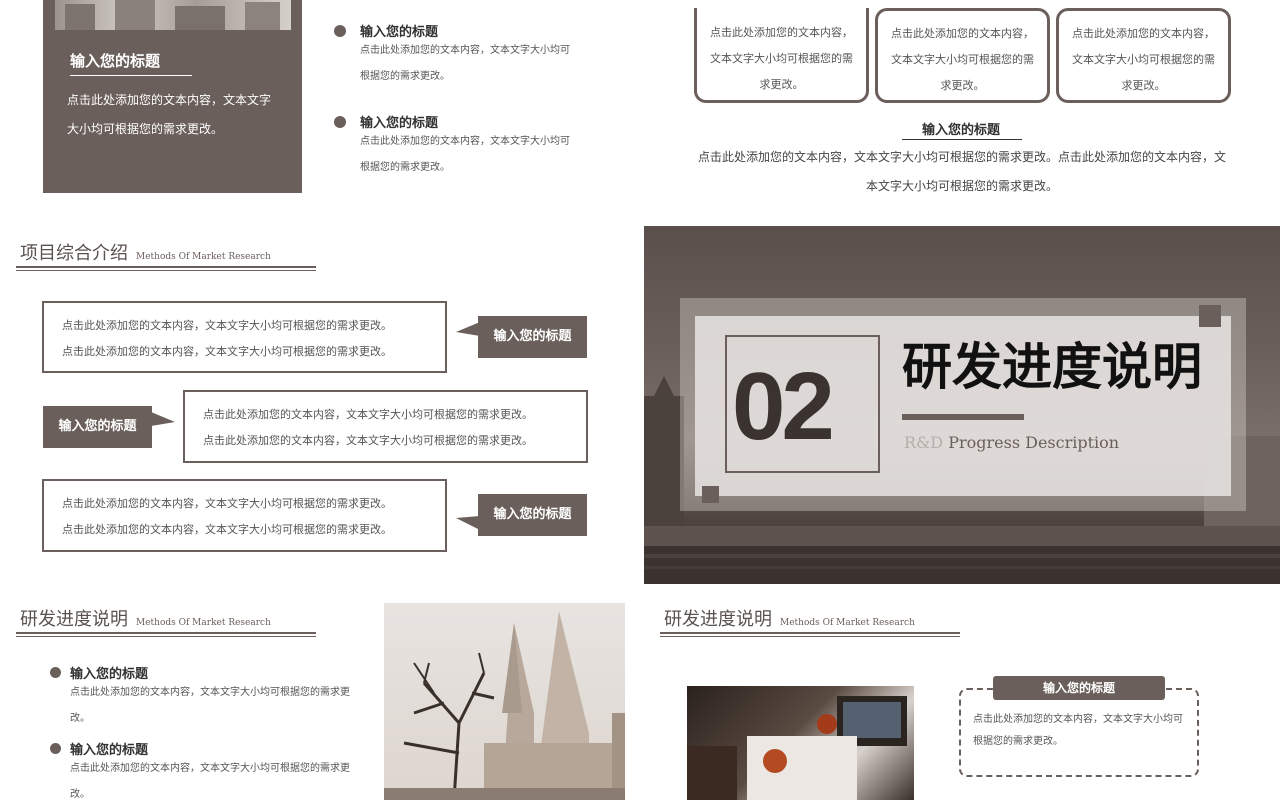 The height and width of the screenshot is (800, 1280). What do you see at coordinates (169, 114) in the screenshot?
I see `card-body: 点击此处添加您的文本内容，文本文字大小均可根据您的需求更改。` at bounding box center [169, 114].